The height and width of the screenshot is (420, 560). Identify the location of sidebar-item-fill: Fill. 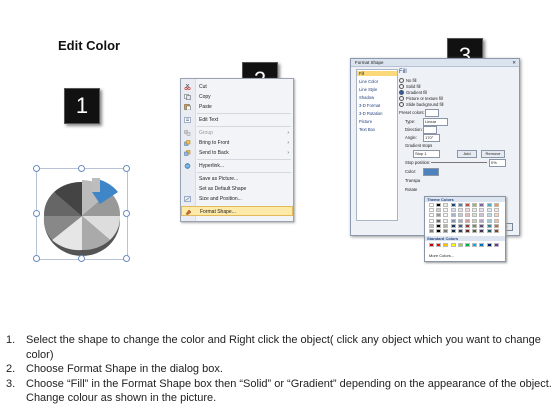
(377, 73).